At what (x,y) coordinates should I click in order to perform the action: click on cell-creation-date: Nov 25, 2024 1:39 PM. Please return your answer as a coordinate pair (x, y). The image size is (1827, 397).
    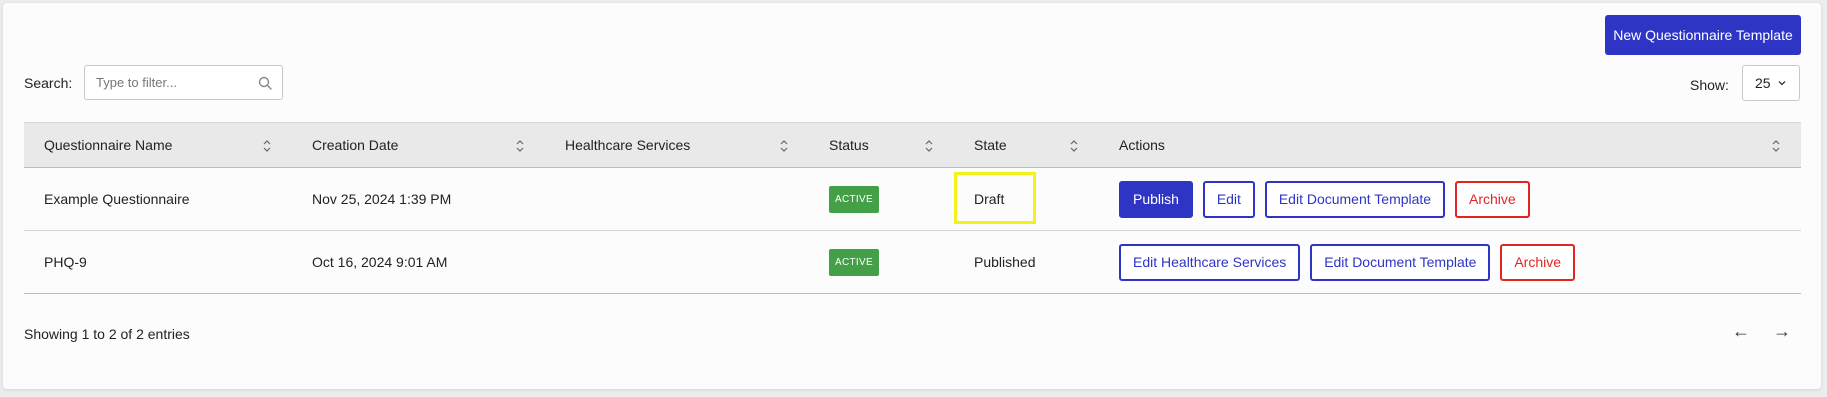
    Looking at the image, I should click on (418, 199).